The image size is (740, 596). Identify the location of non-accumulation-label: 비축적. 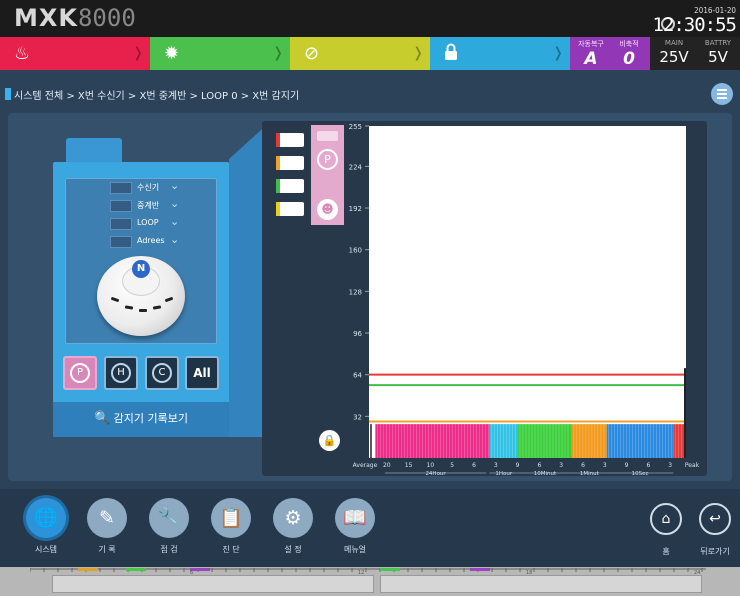
(629, 44).